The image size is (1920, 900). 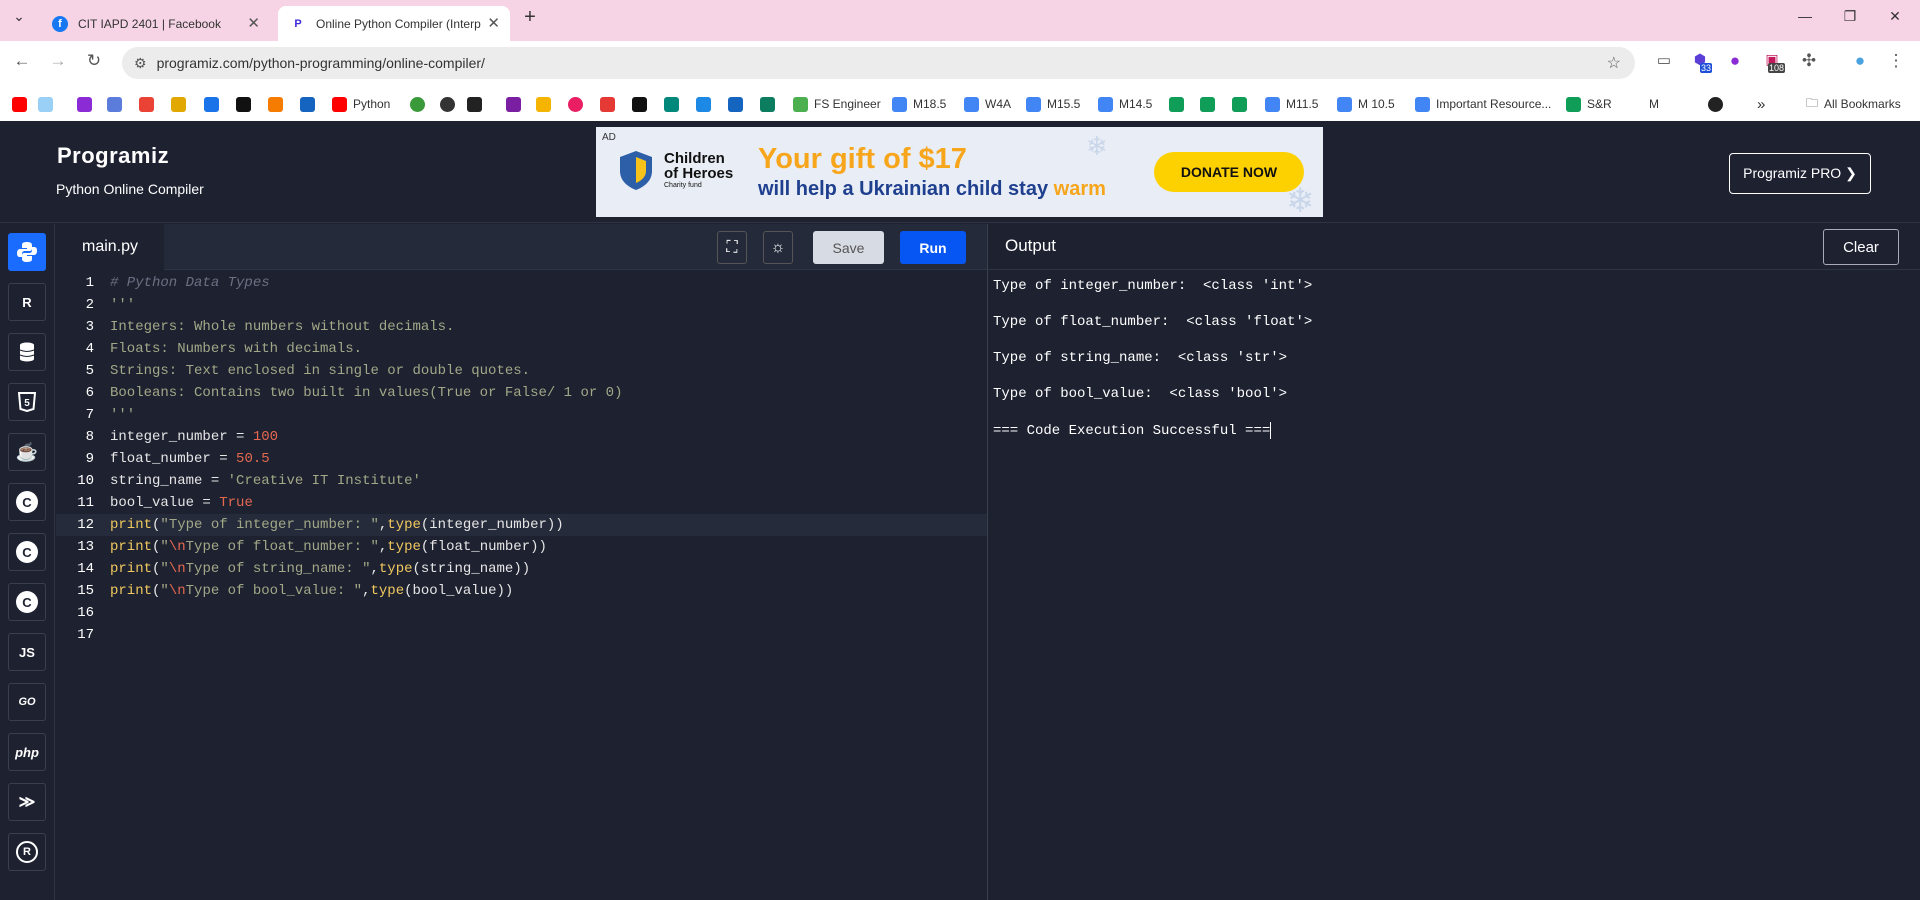 What do you see at coordinates (155, 23) in the screenshot?
I see `tab-facebook: f CIT IAPD 2401 | Facebook ✕` at bounding box center [155, 23].